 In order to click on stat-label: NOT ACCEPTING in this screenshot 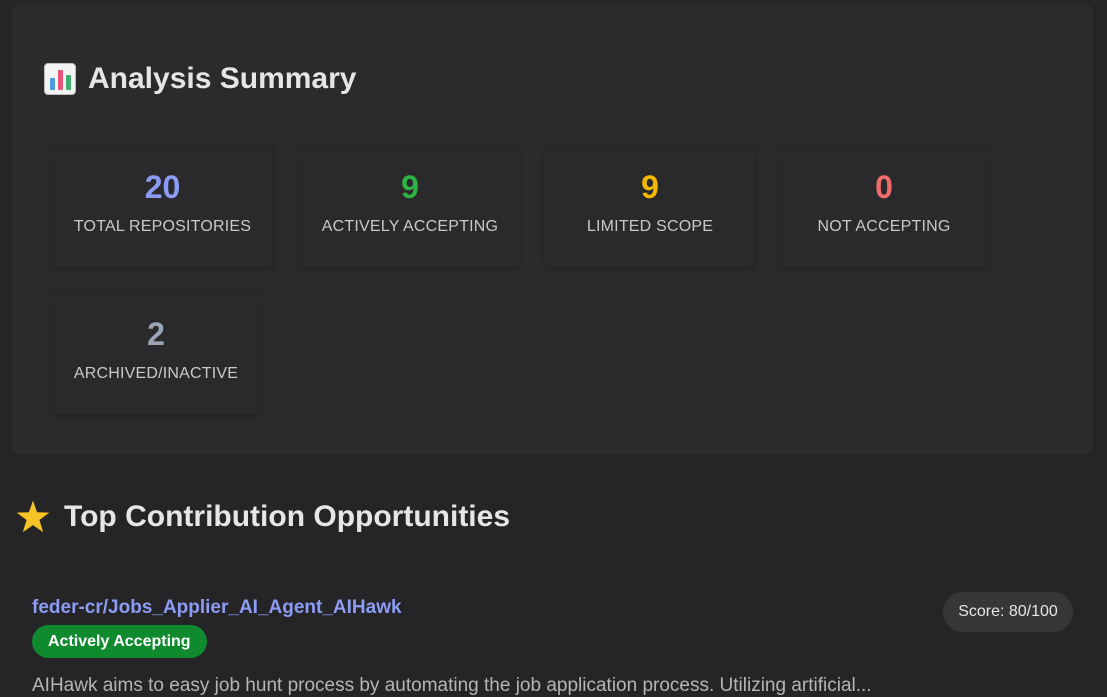, I will do `click(884, 226)`.